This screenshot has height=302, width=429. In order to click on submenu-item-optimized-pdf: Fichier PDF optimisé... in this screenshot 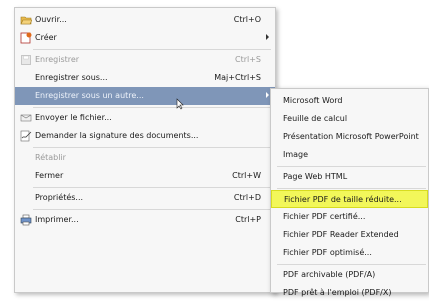, I will do `click(349, 253)`.